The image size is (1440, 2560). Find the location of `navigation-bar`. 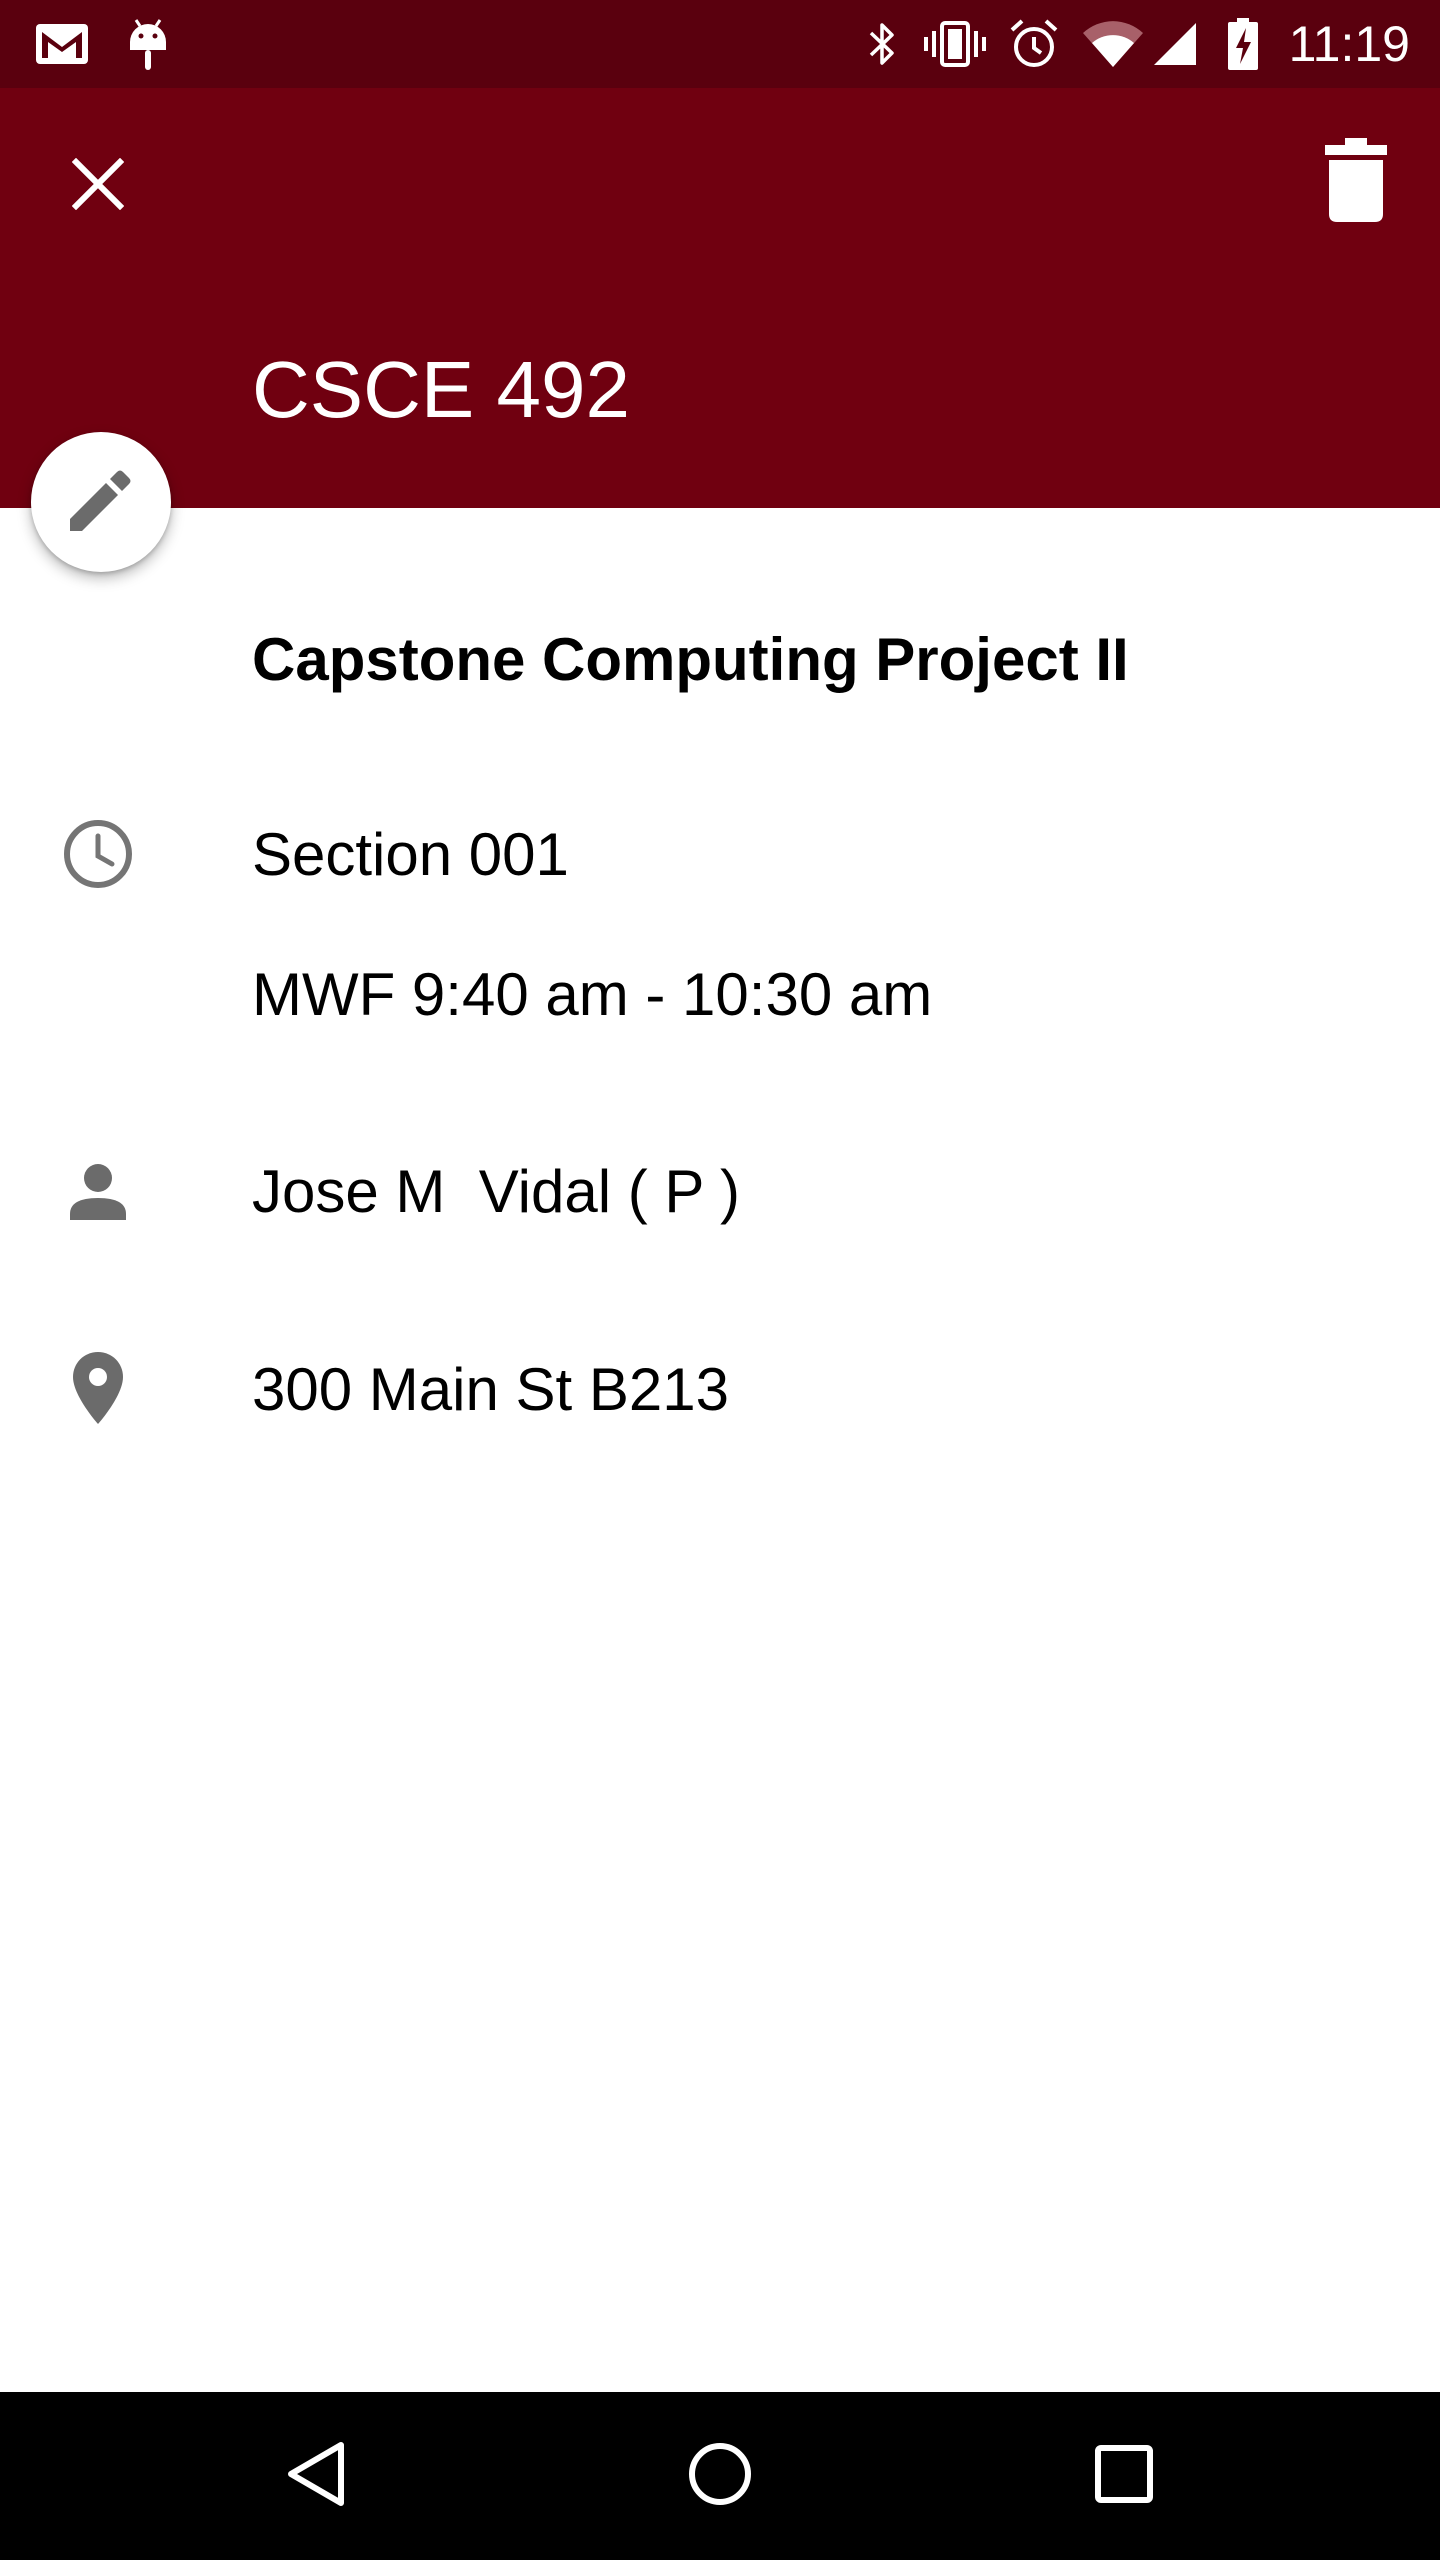

navigation-bar is located at coordinates (720, 2476).